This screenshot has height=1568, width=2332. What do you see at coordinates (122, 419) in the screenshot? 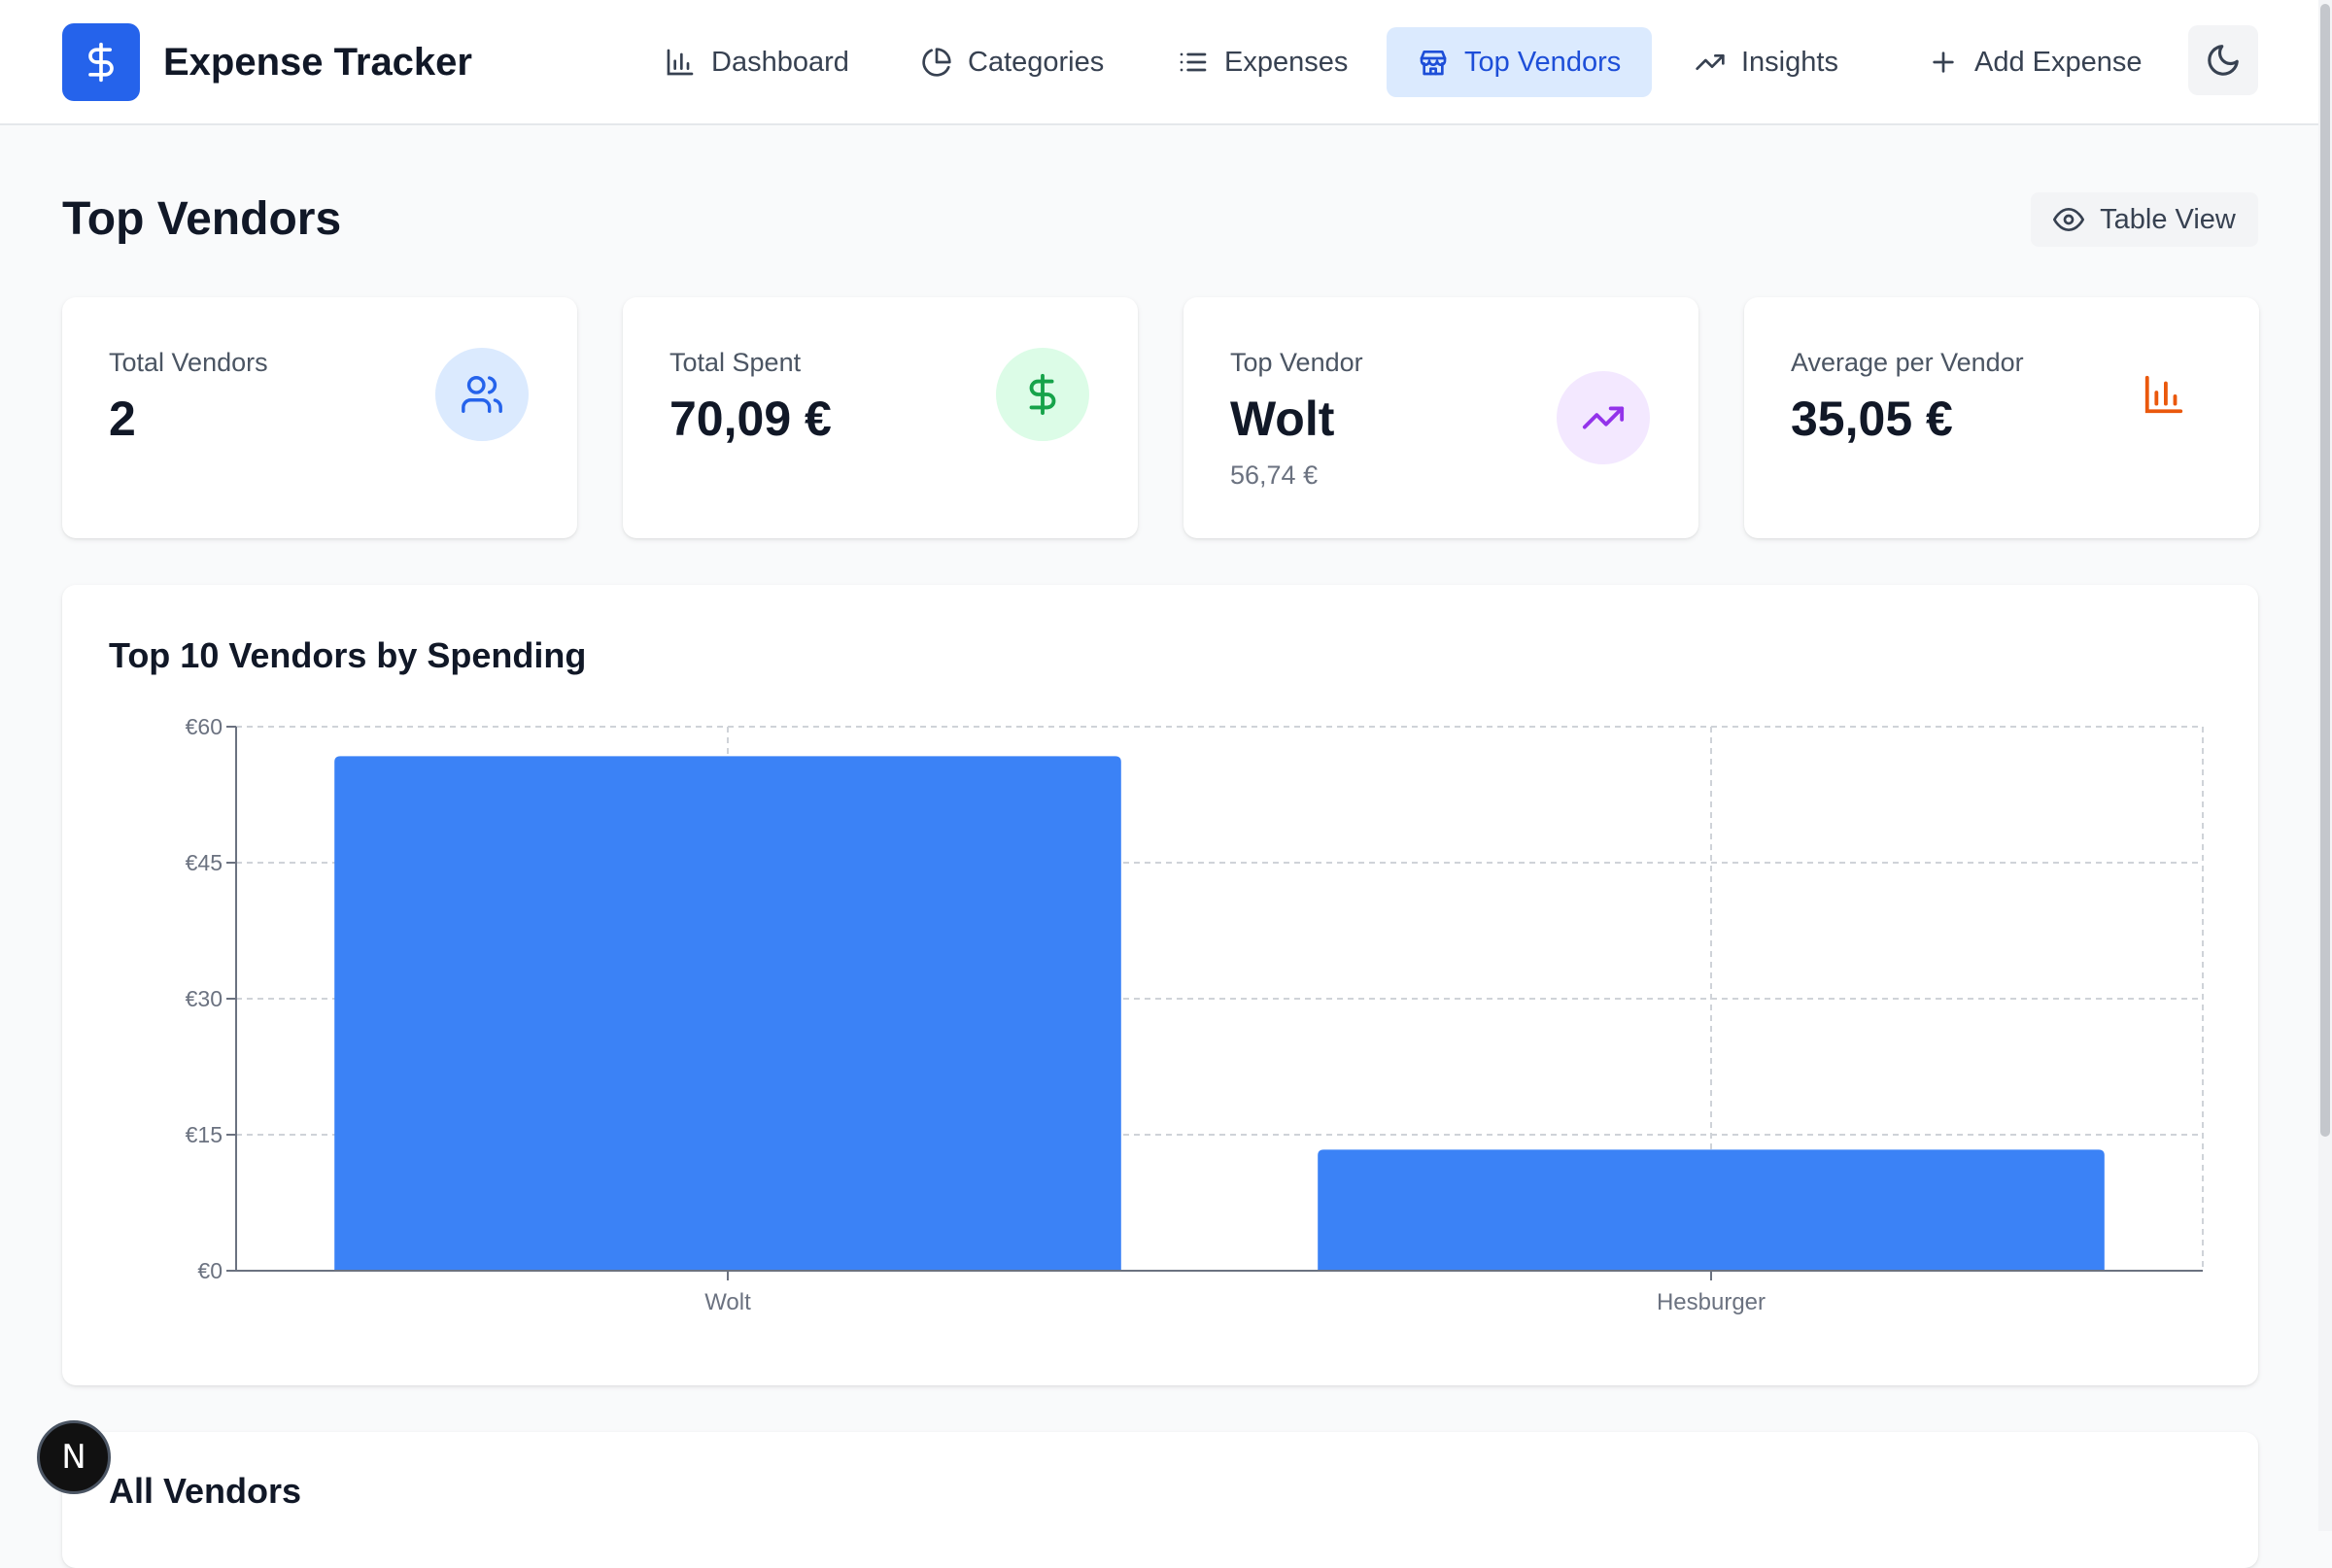
I see `stat-value: 2` at bounding box center [122, 419].